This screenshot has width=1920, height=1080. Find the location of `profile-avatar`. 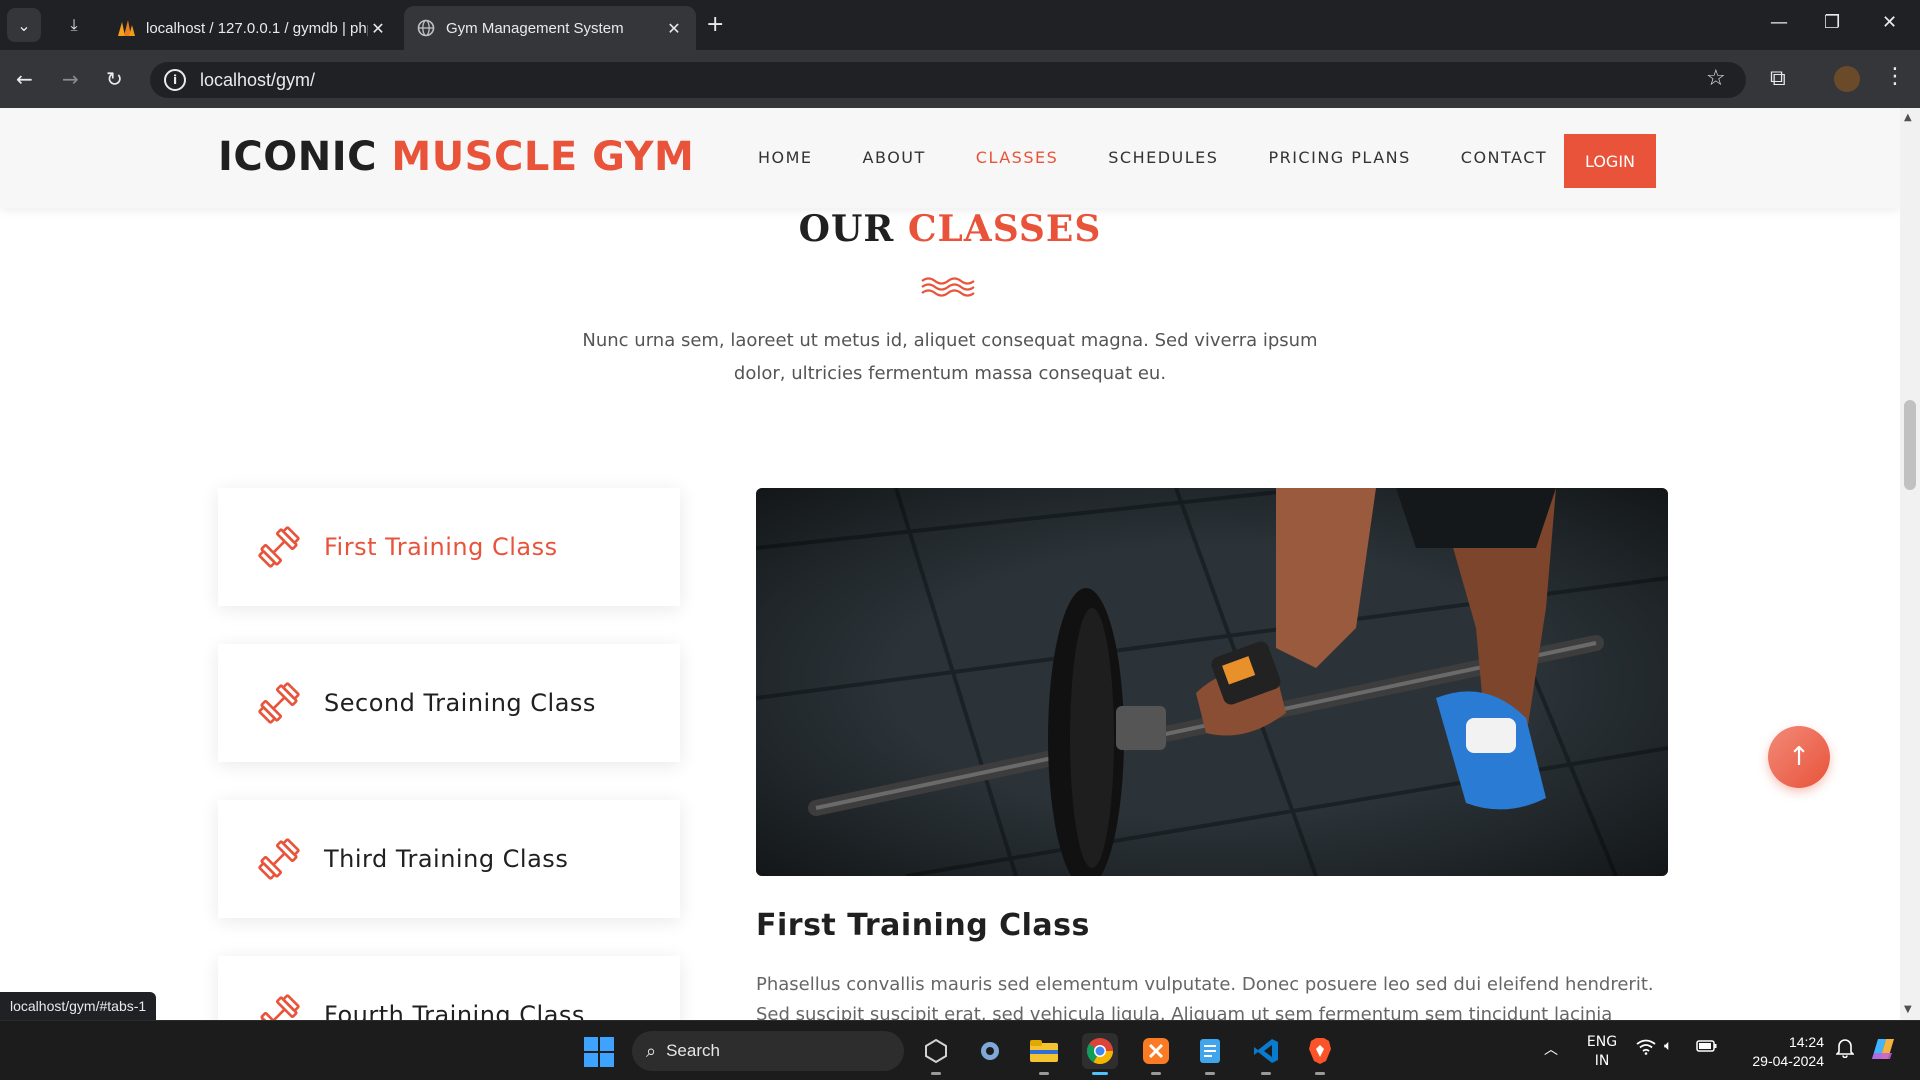

profile-avatar is located at coordinates (1847, 79).